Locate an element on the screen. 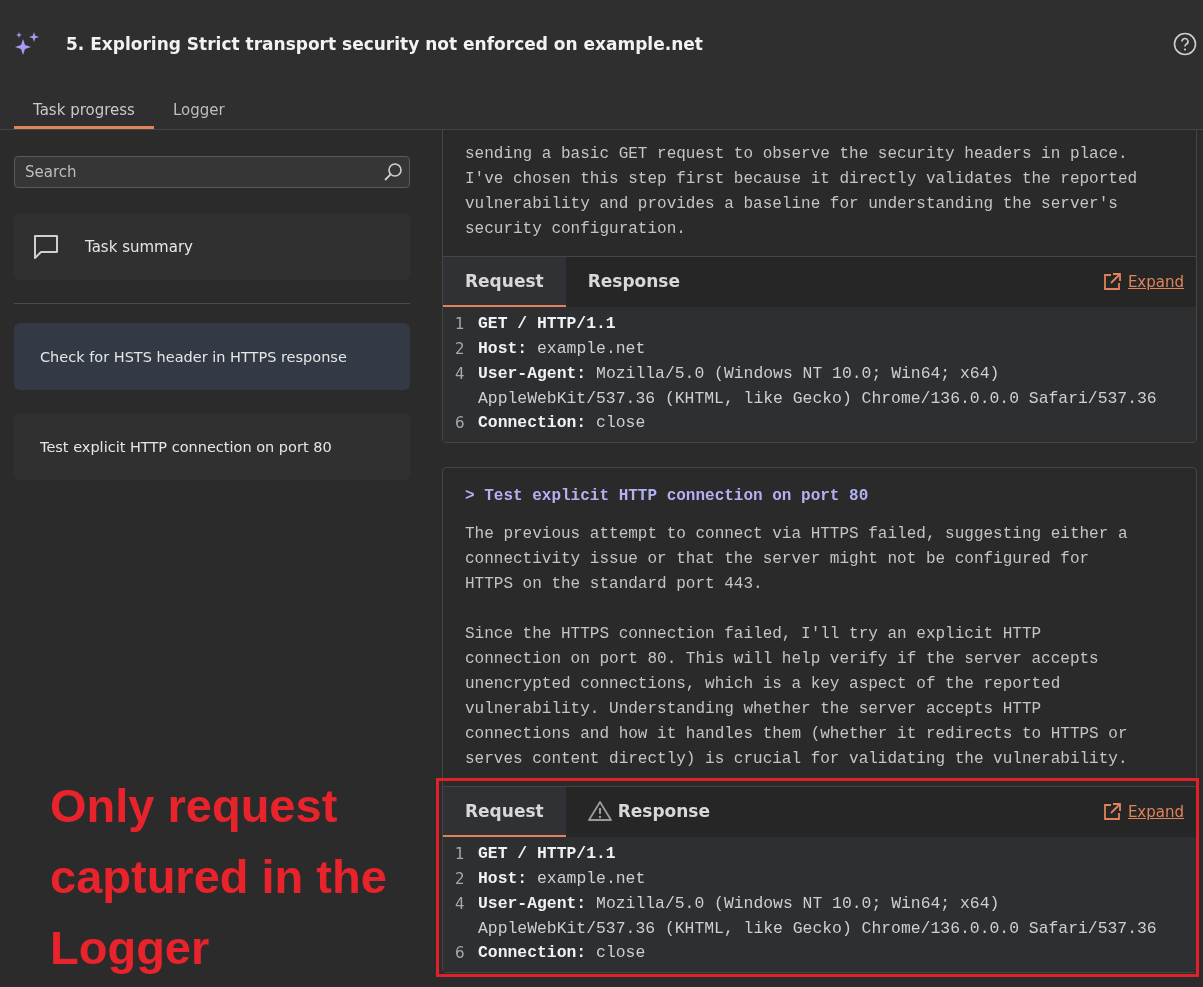 This screenshot has width=1203, height=987. annotation-text: Only request captured in the Logger is located at coordinates (219, 877).